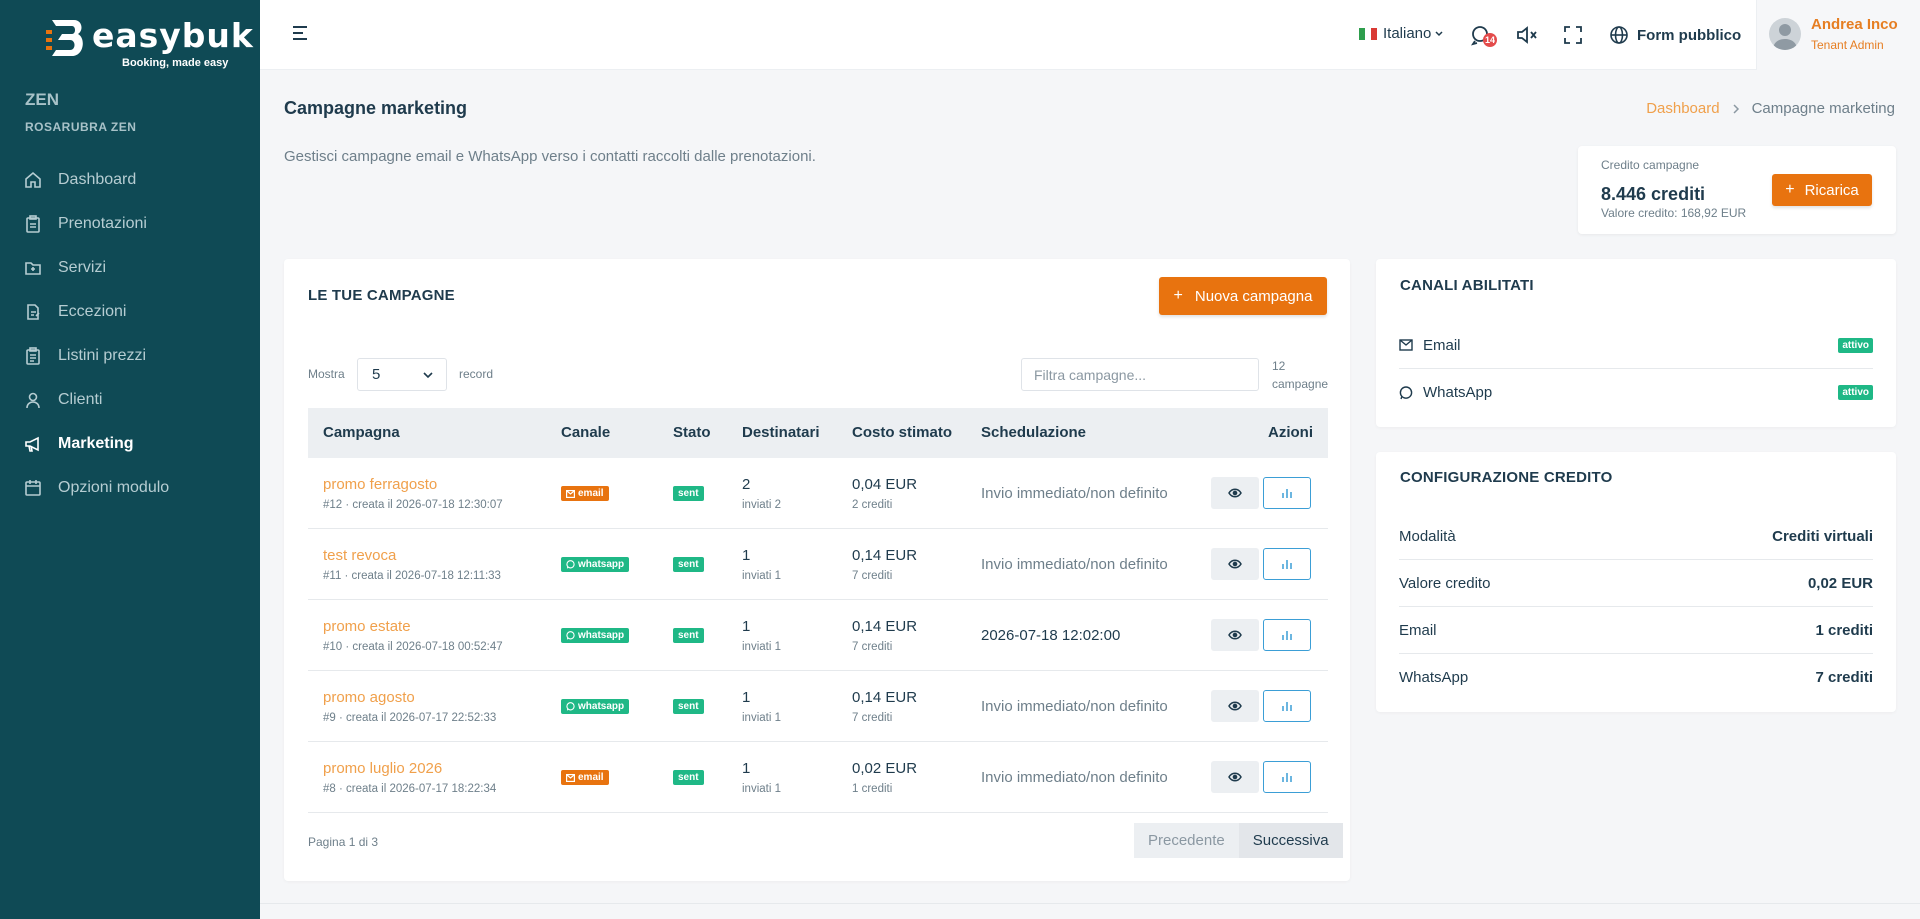 This screenshot has width=1920, height=919. Describe the element at coordinates (130, 444) in the screenshot. I see `sidebar-item-marketing: Marketing` at that location.